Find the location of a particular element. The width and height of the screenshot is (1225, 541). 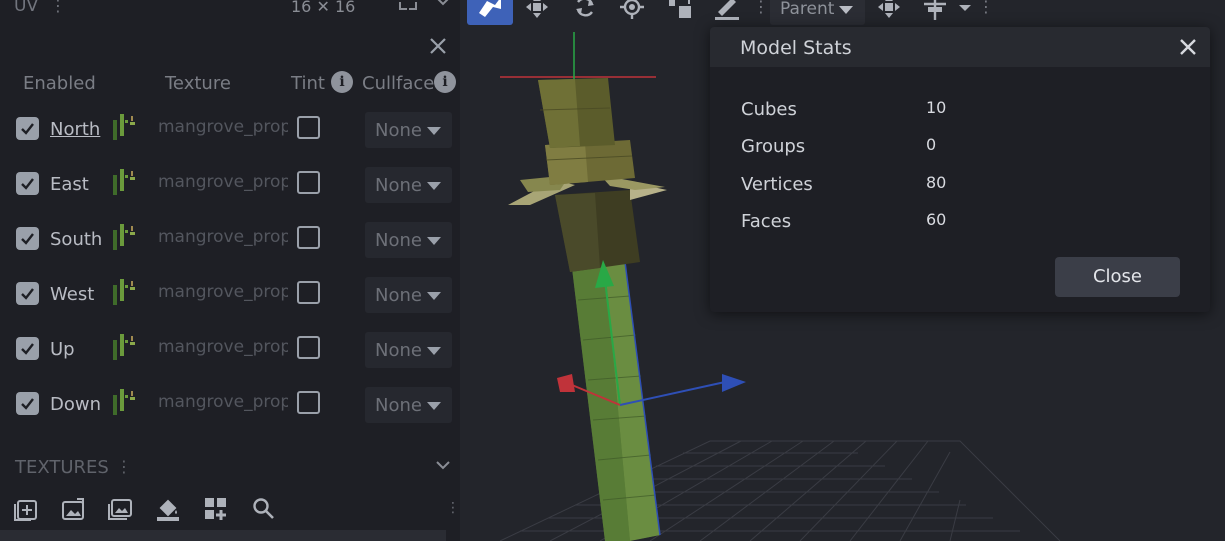

import-texture-icon is located at coordinates (73, 509).